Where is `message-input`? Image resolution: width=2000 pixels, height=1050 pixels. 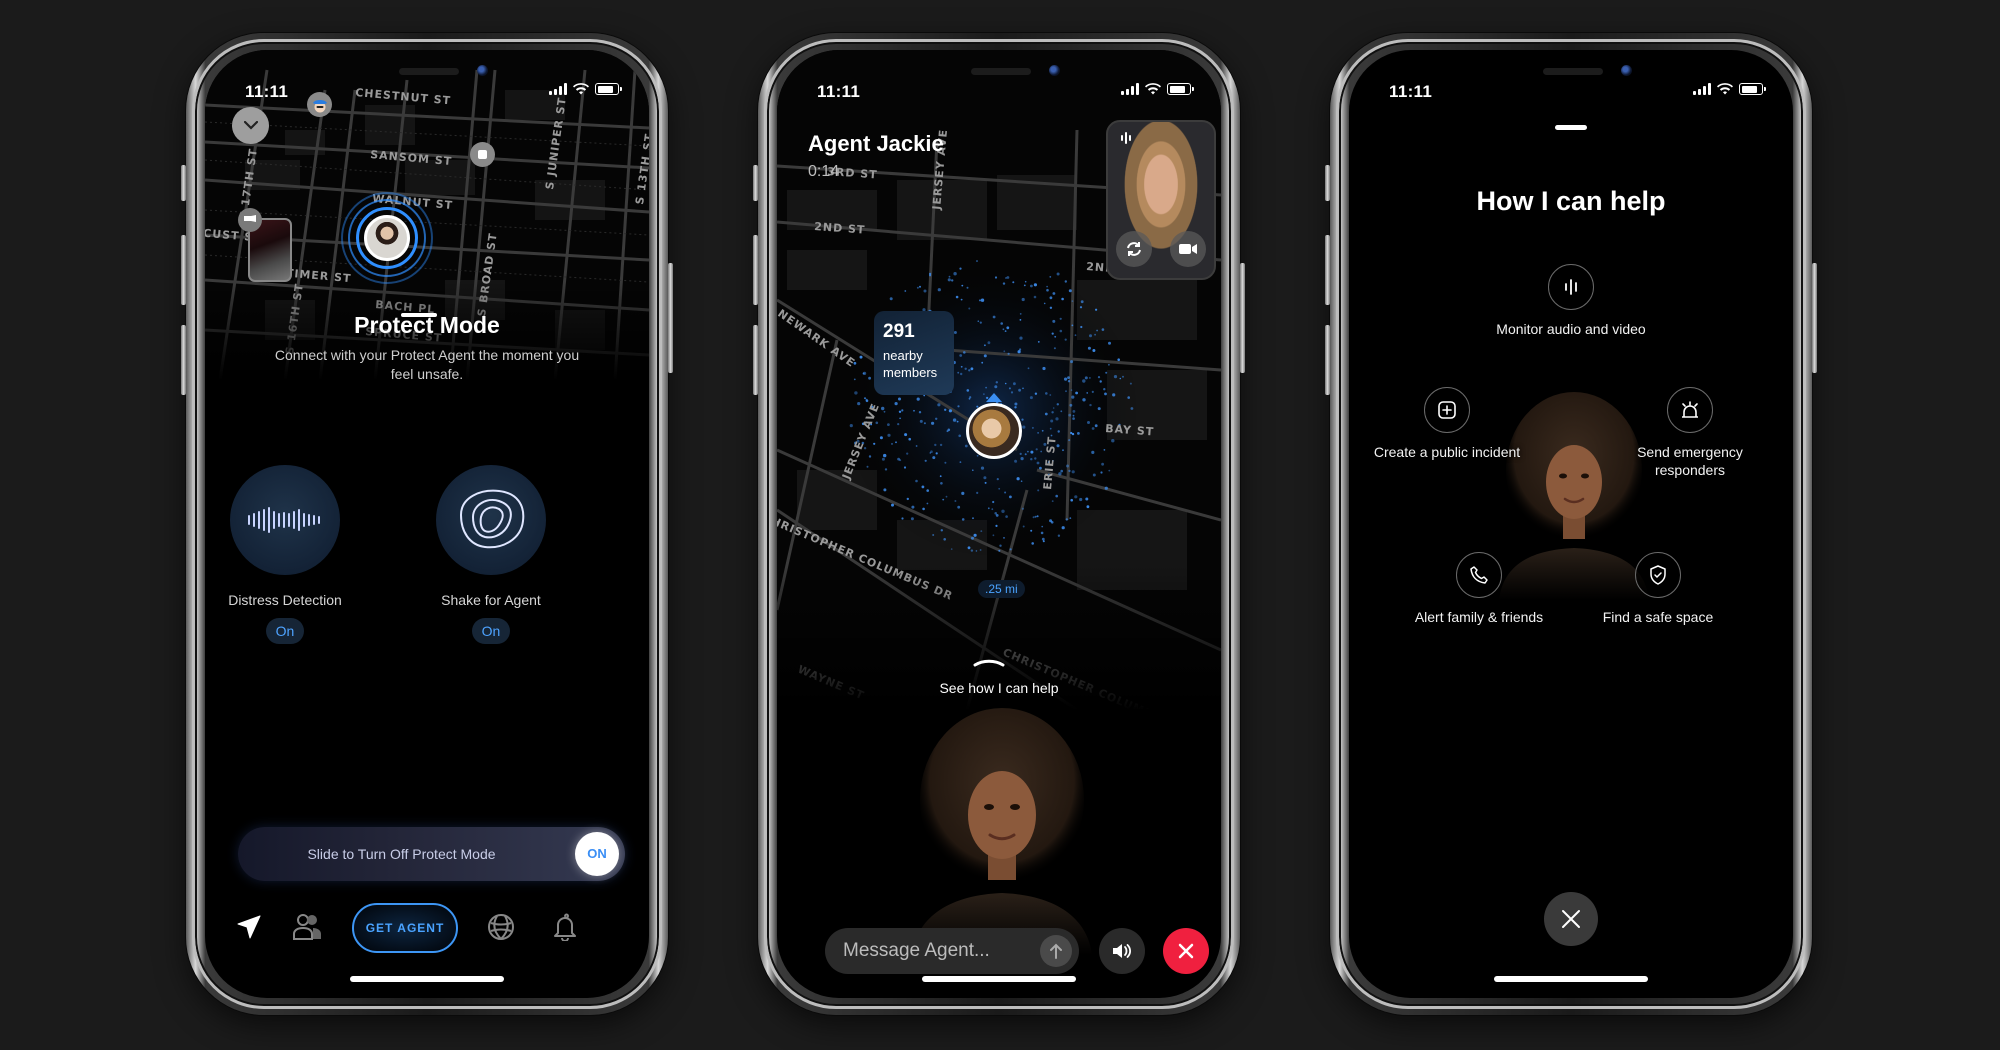 message-input is located at coordinates (933, 951).